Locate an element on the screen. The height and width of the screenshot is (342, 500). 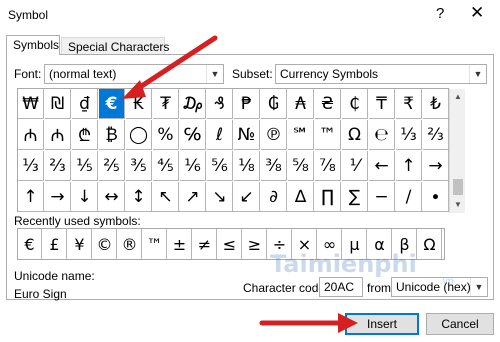
help-button: ? is located at coordinates (440, 13).